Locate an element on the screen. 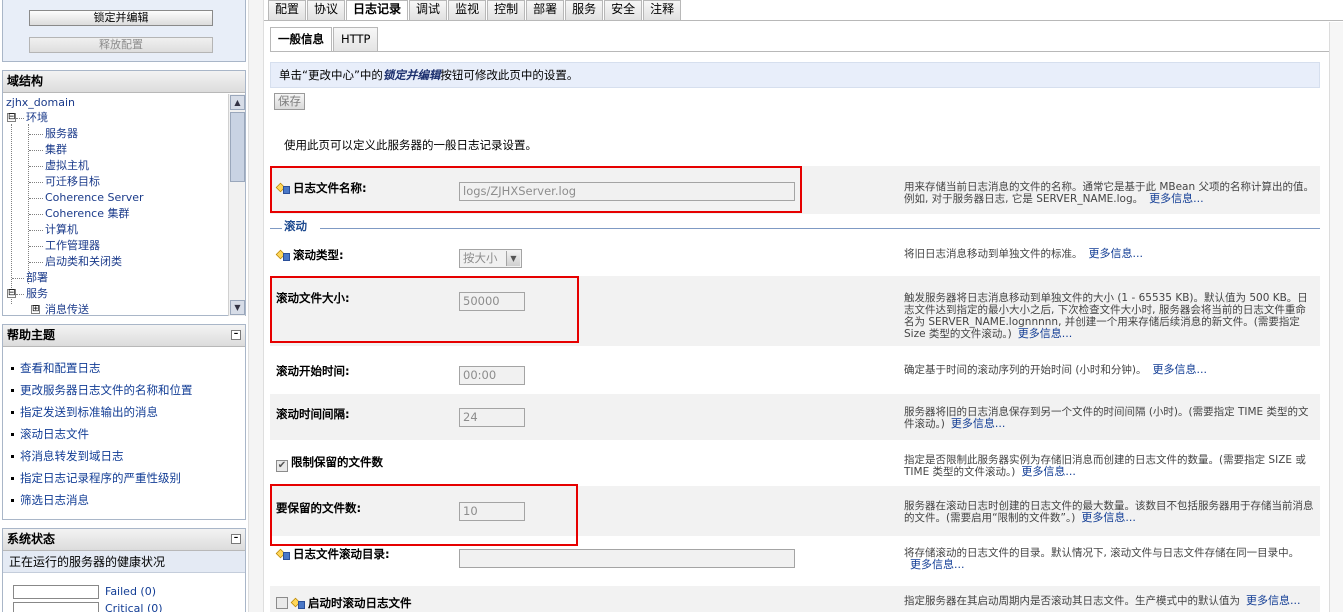  scroll-thumb is located at coordinates (237, 147).